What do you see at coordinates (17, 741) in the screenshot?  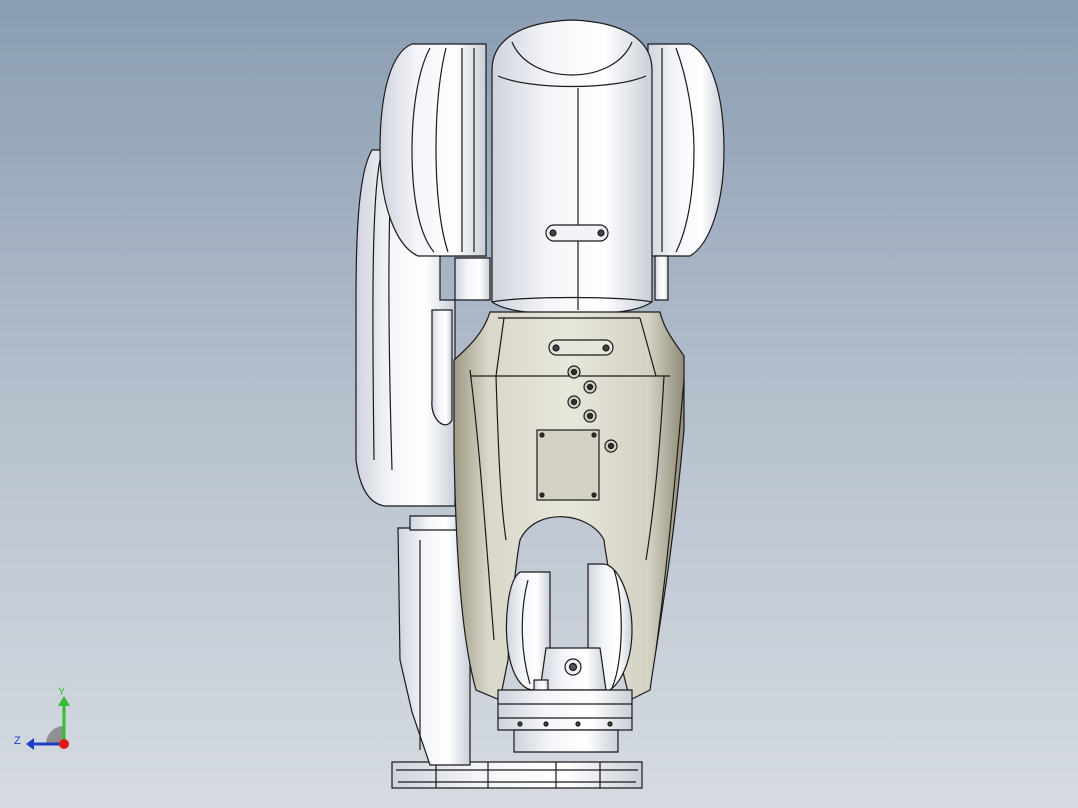 I see `z-axis-label: Z` at bounding box center [17, 741].